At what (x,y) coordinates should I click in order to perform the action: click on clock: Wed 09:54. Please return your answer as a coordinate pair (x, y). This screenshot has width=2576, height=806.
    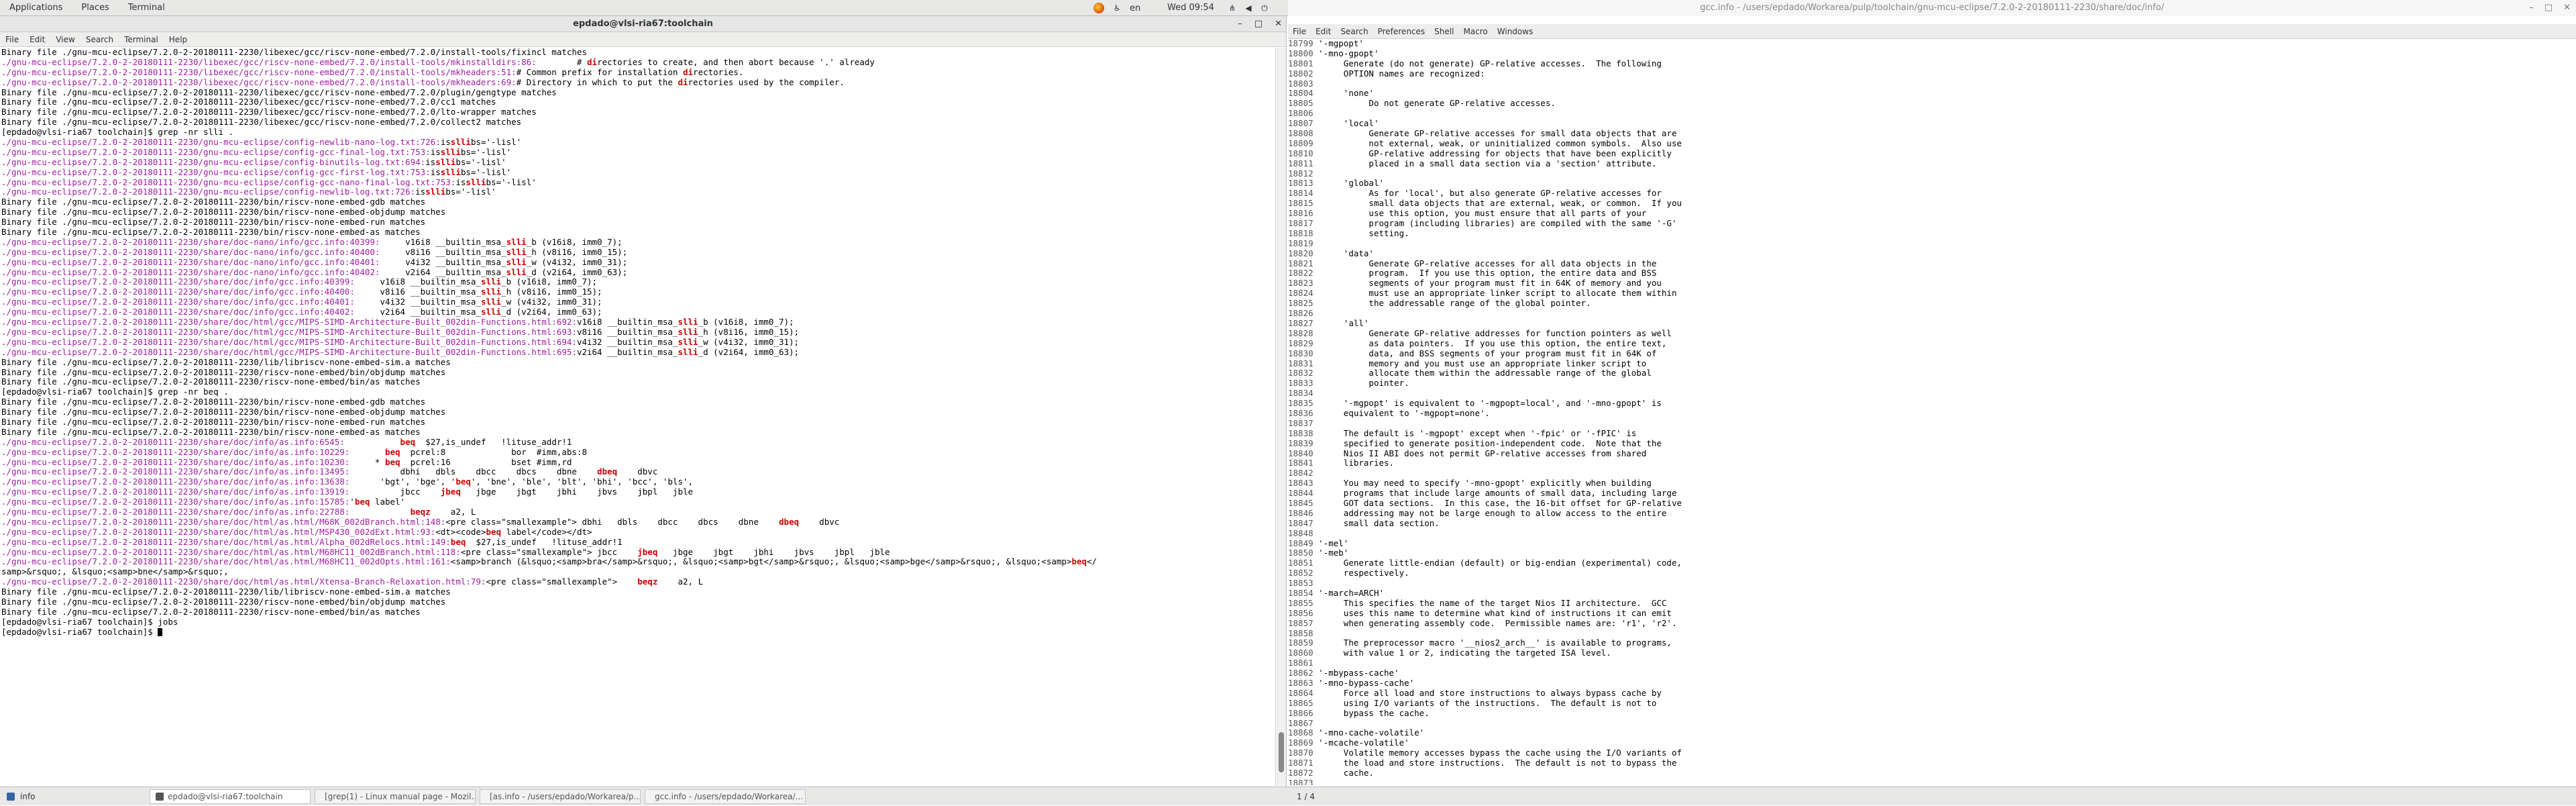
    Looking at the image, I should click on (1190, 8).